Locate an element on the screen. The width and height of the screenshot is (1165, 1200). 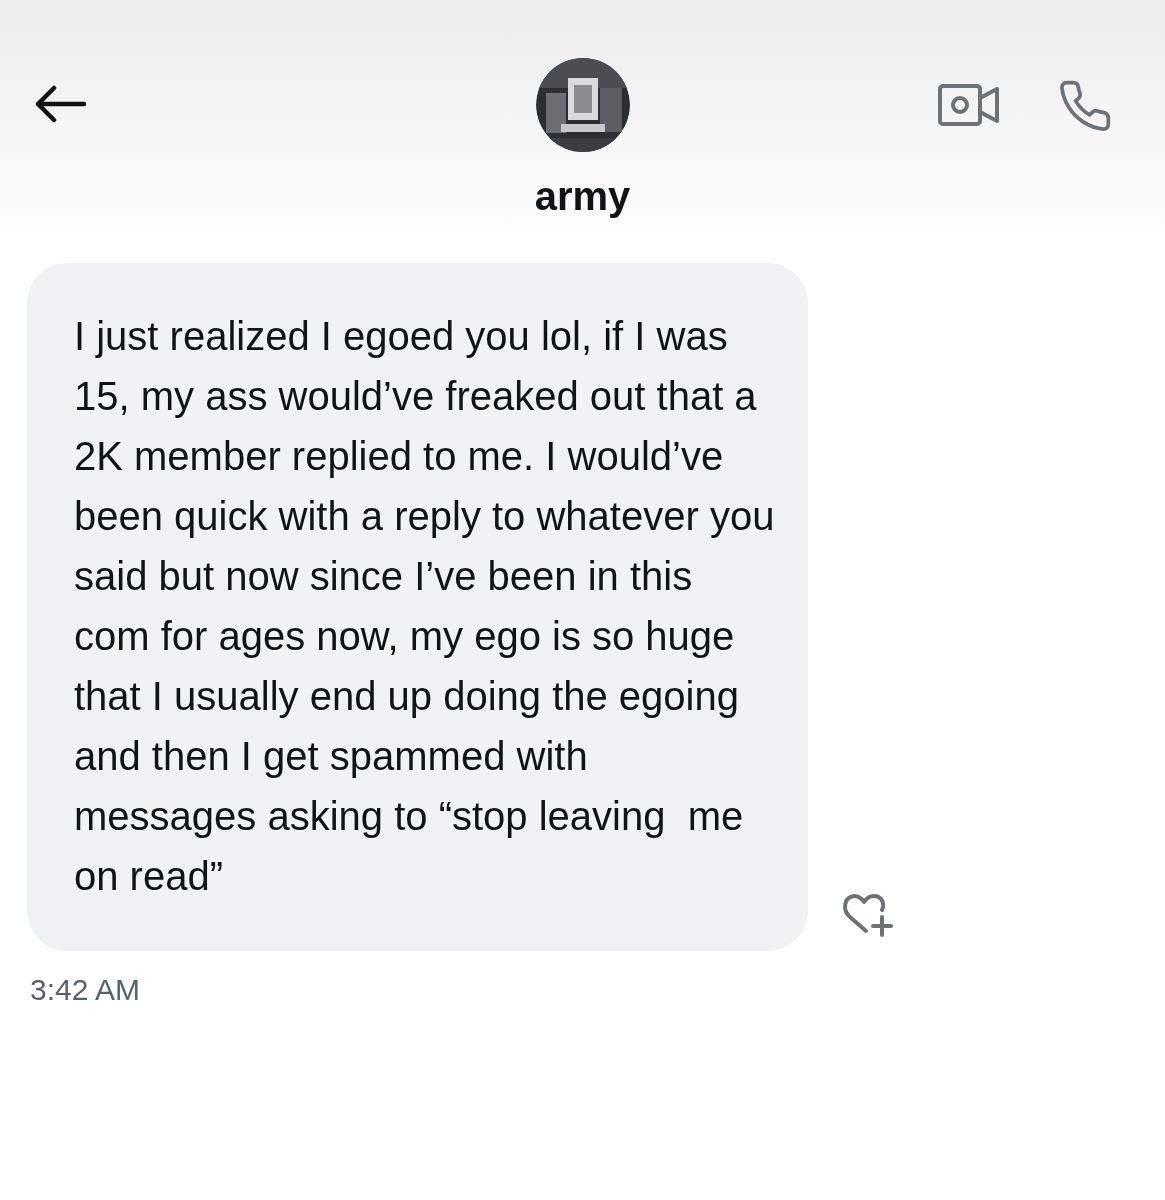
contact-name: army is located at coordinates (582, 196).